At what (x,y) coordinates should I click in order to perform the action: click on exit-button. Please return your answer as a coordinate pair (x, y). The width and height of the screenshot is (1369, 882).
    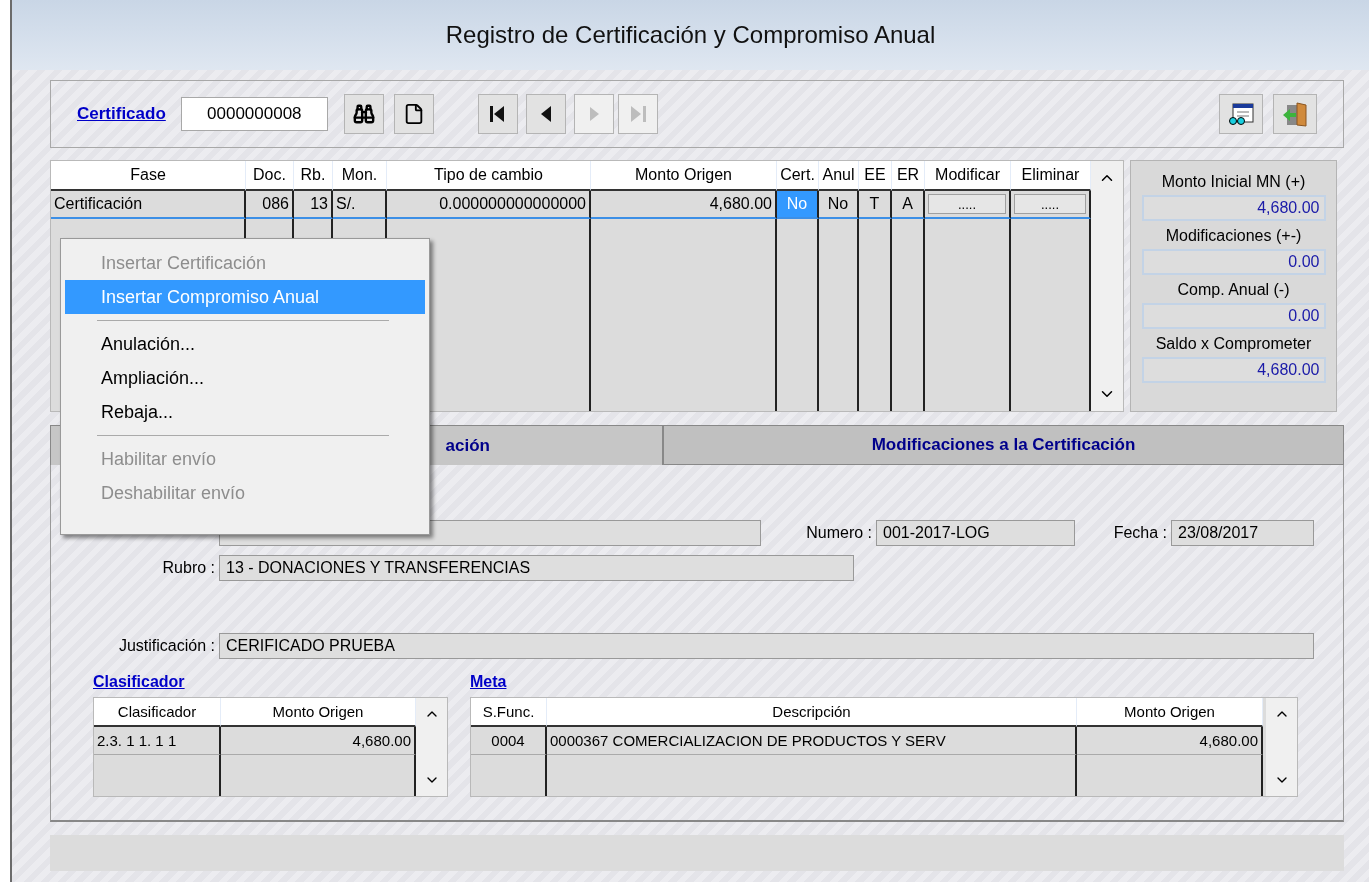
    Looking at the image, I should click on (1295, 114).